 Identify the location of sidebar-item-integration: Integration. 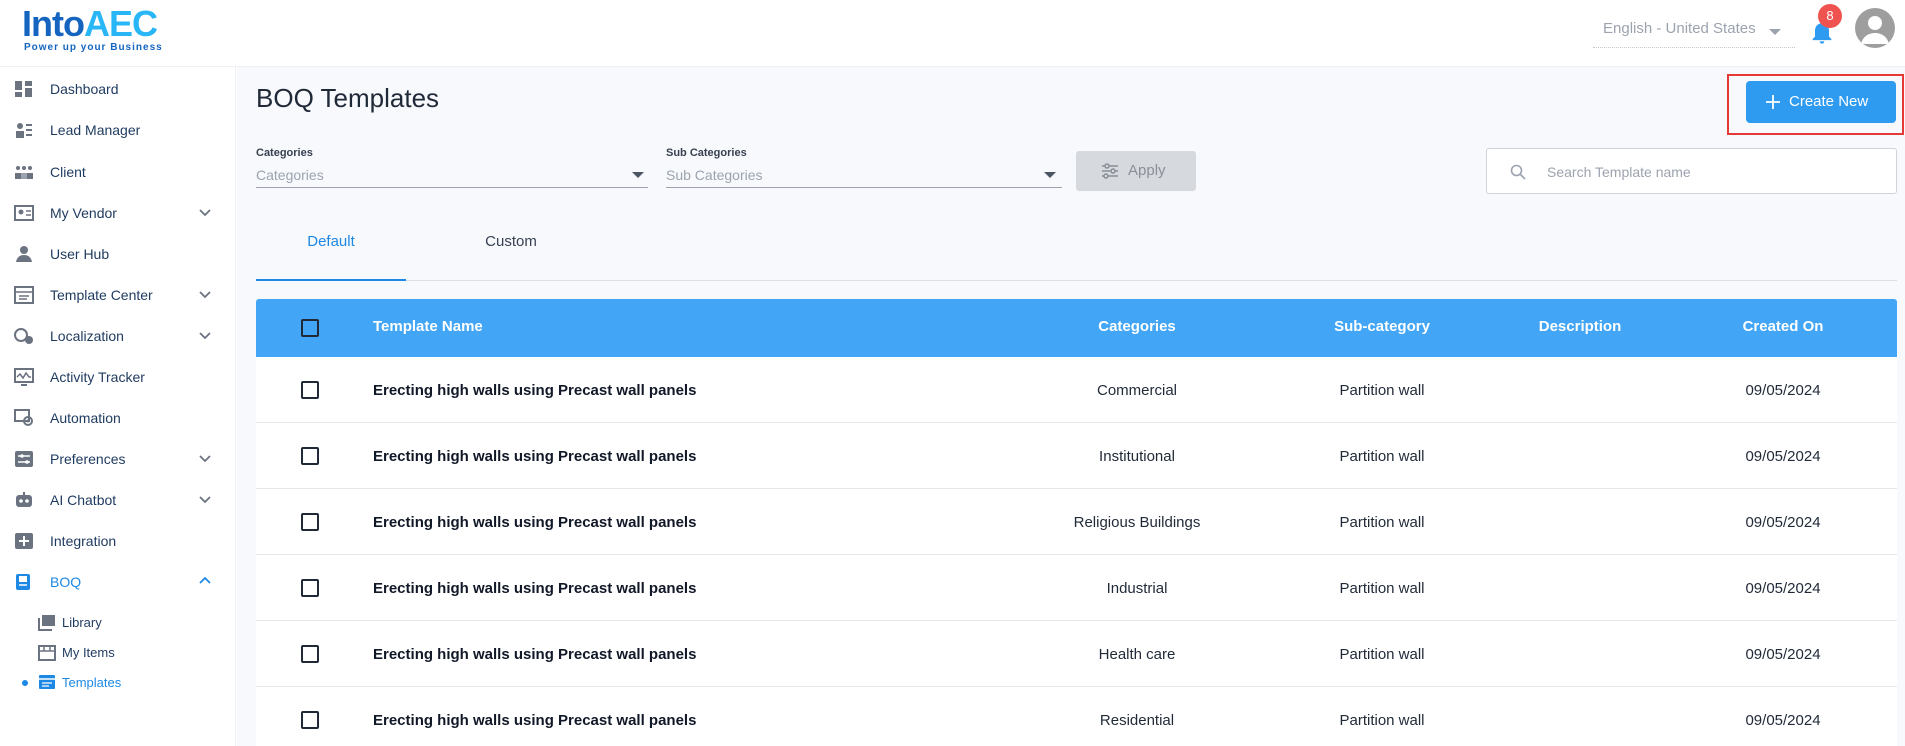
(118, 541).